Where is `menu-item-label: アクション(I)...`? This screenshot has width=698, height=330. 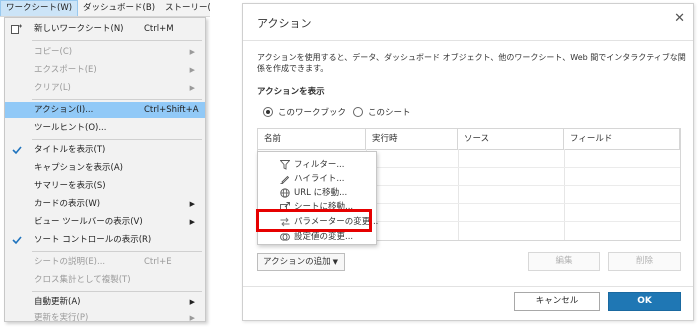
menu-item-label: アクション(I)... is located at coordinates (64, 110).